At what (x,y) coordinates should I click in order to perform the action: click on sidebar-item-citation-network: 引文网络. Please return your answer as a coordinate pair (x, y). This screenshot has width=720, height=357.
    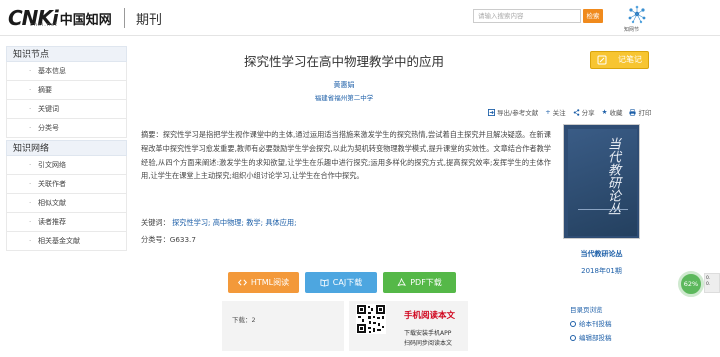
    Looking at the image, I should click on (66, 165).